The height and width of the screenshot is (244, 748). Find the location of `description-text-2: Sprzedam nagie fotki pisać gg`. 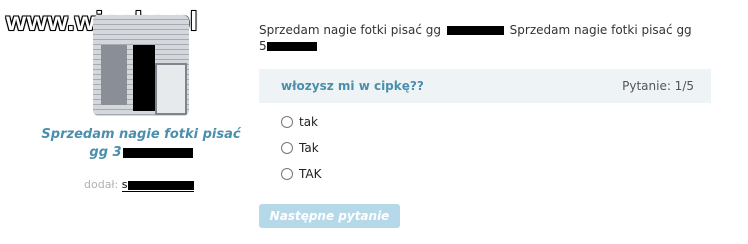

description-text-2: Sprzedam nagie fotki pisać gg is located at coordinates (600, 30).